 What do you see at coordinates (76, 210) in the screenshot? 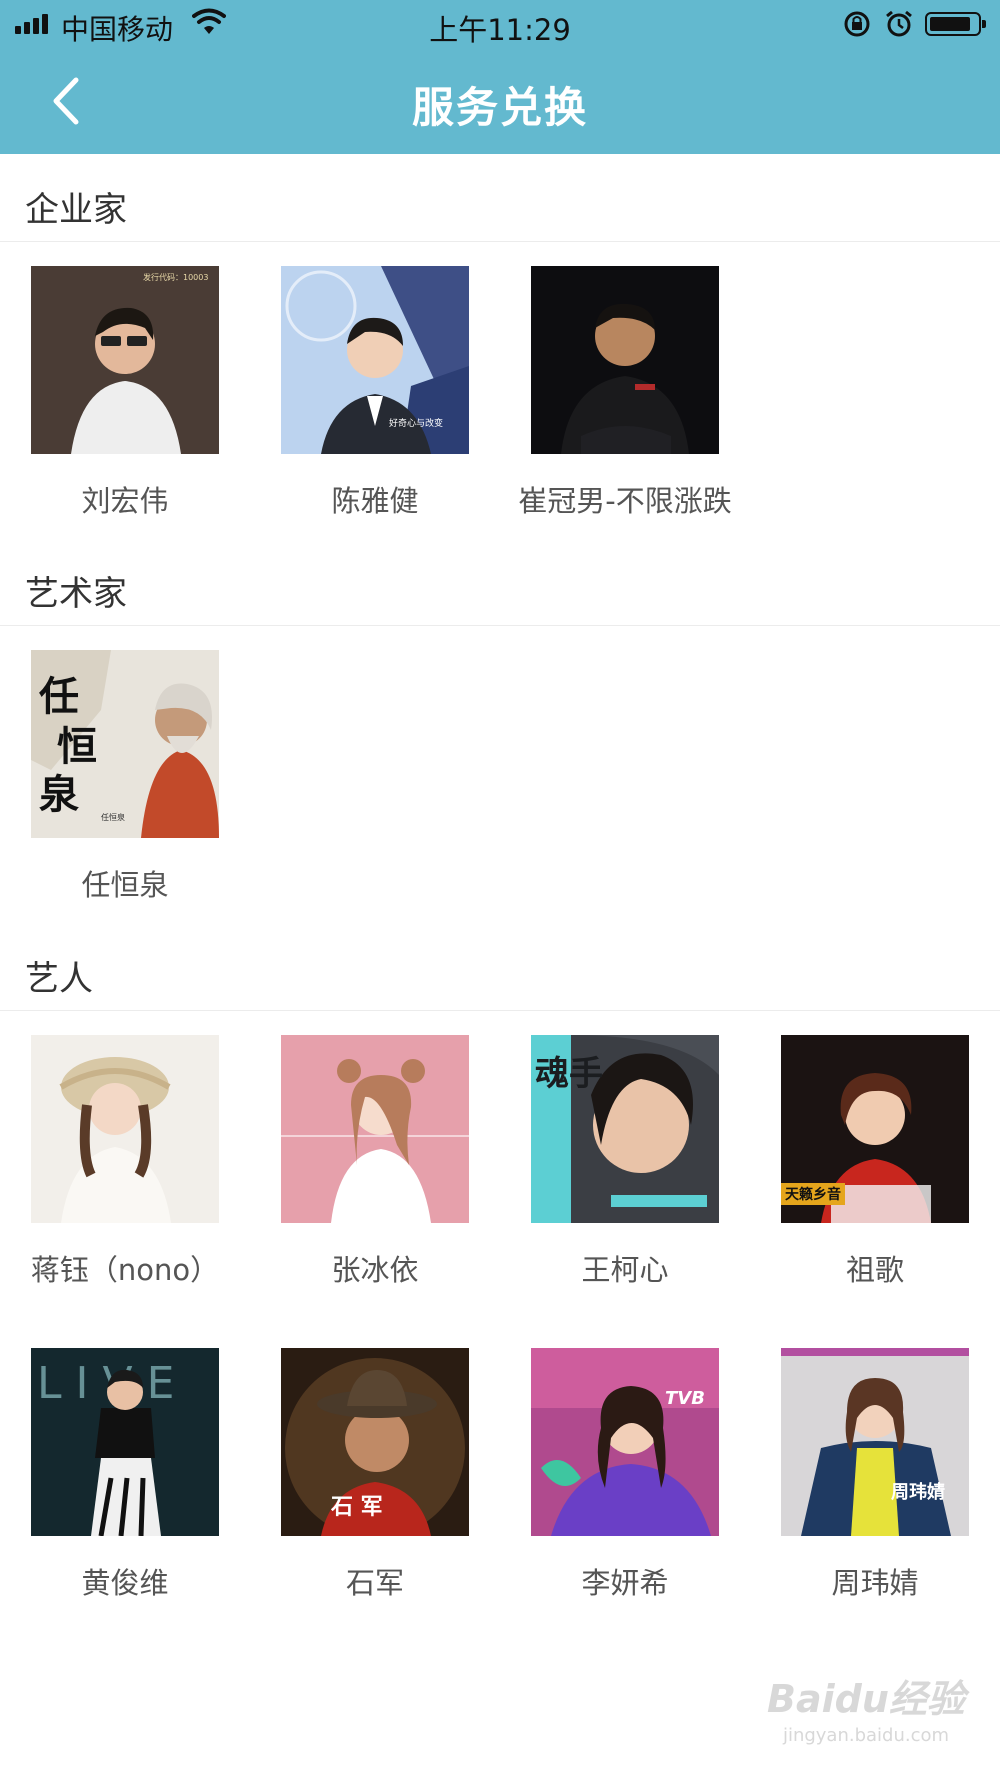
I see `section-title: 企业家` at bounding box center [76, 210].